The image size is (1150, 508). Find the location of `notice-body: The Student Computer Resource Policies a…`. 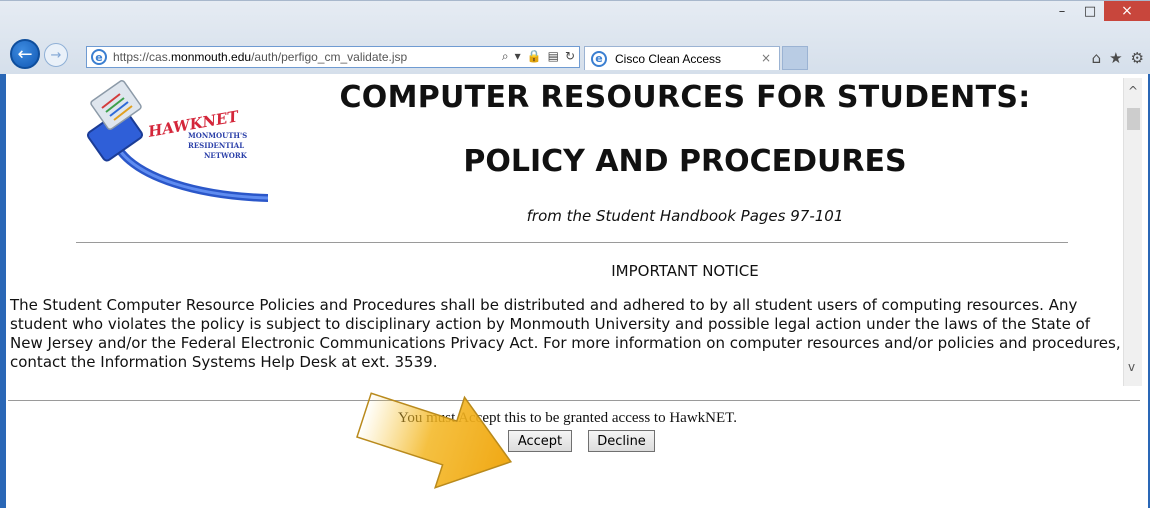

notice-body: The Student Computer Resource Policies a… is located at coordinates (565, 333).